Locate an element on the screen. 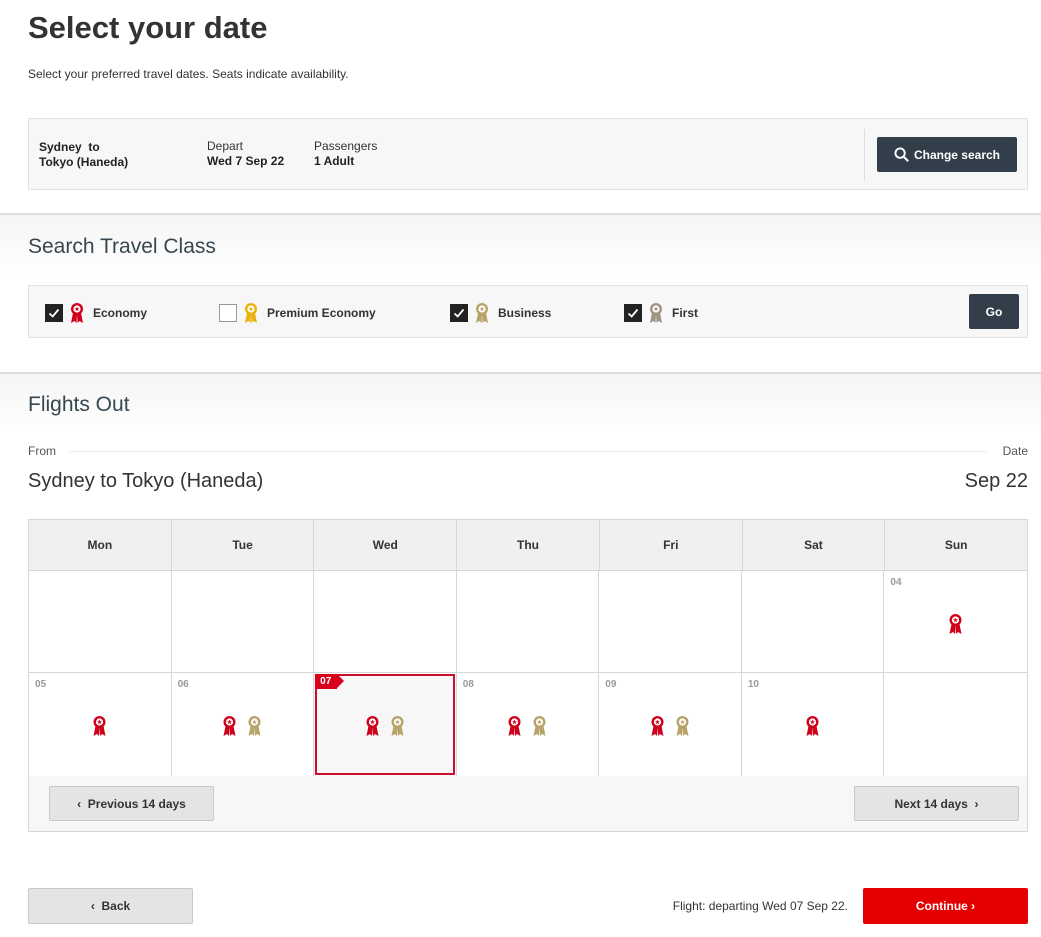 This screenshot has width=1041, height=937. class-option-first: First is located at coordinates (661, 313).